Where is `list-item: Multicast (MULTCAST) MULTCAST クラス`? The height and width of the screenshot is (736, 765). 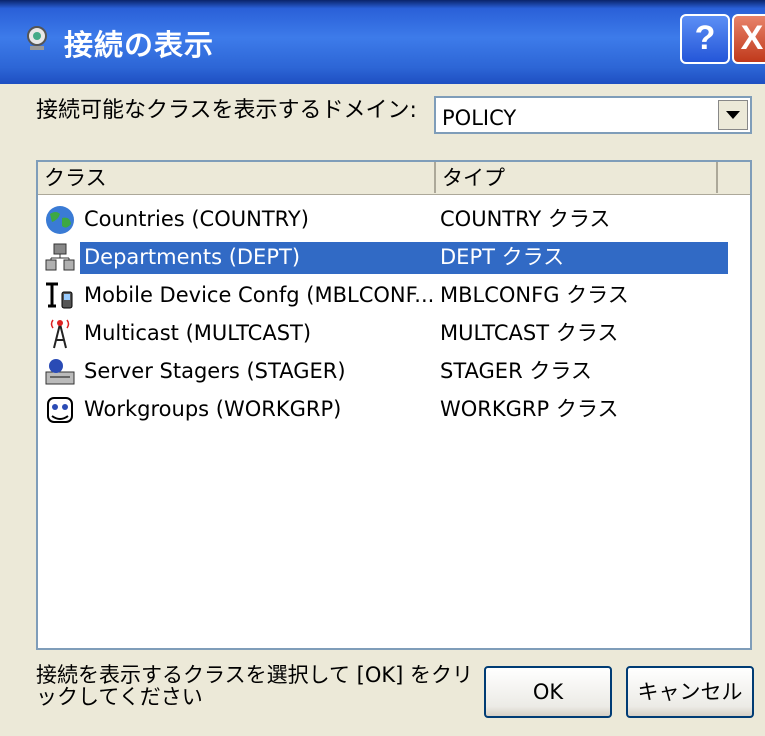 list-item: Multicast (MULTCAST) MULTCAST クラス is located at coordinates (394, 333).